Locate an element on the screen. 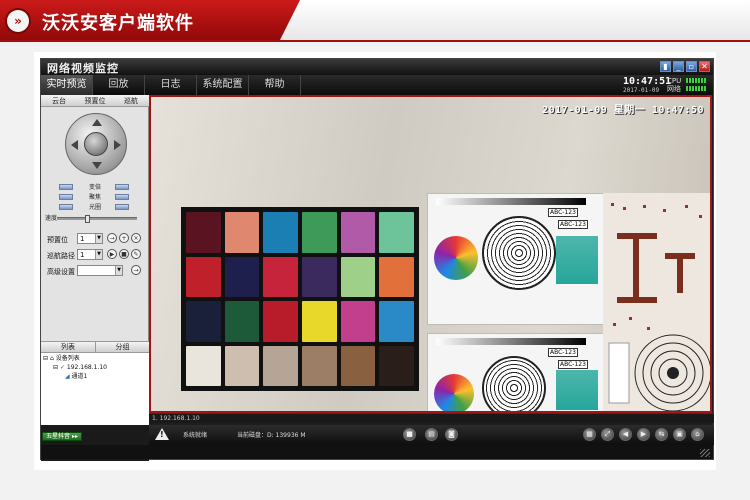 The image size is (750, 500). window-titlebar: 网络视频监控 ▮ _ ▫ ✕ is located at coordinates (377, 67).